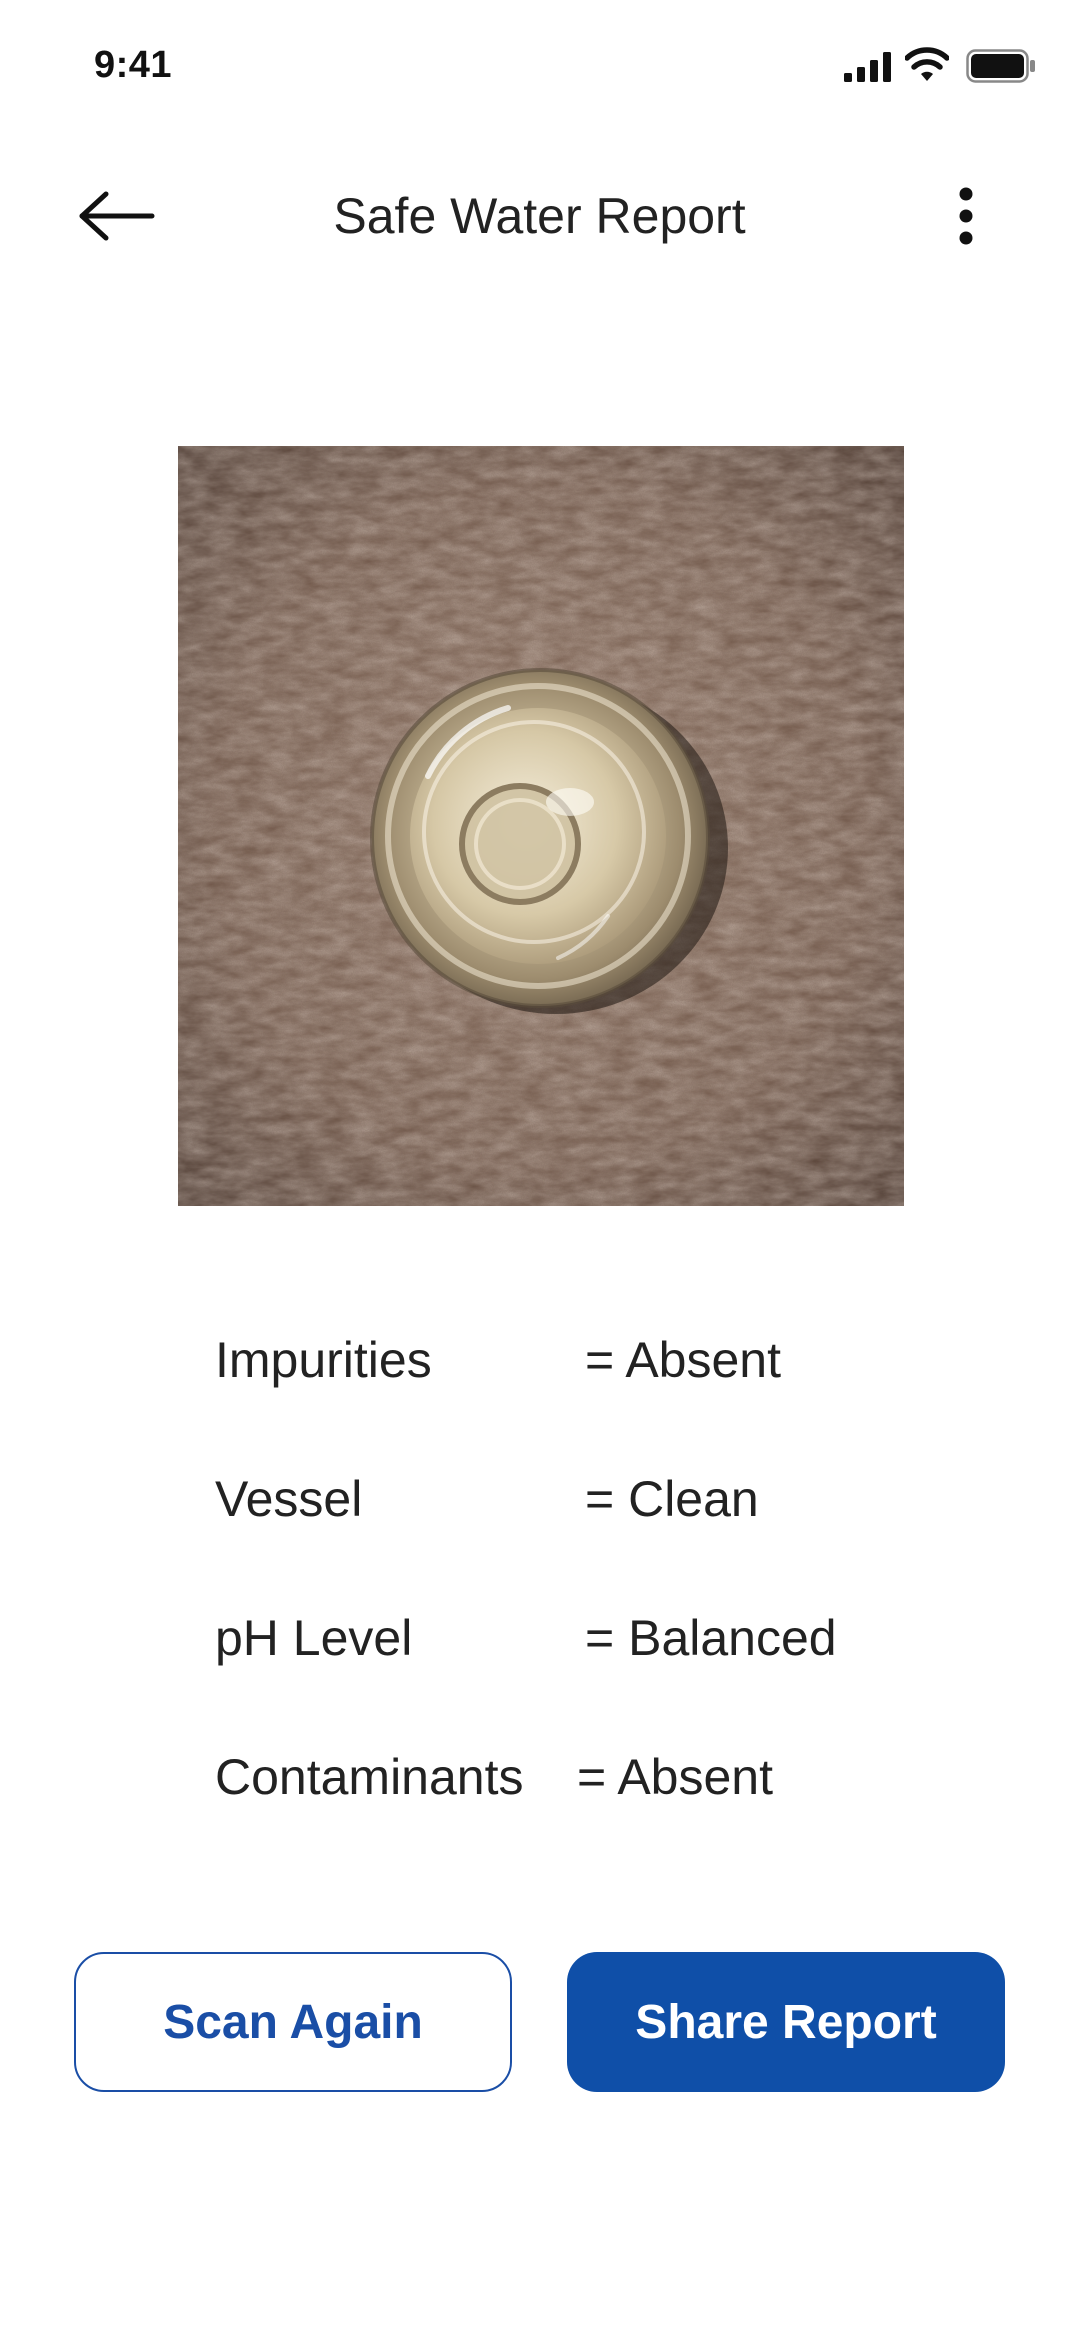  I want to click on more-vertical-icon, so click(966, 216).